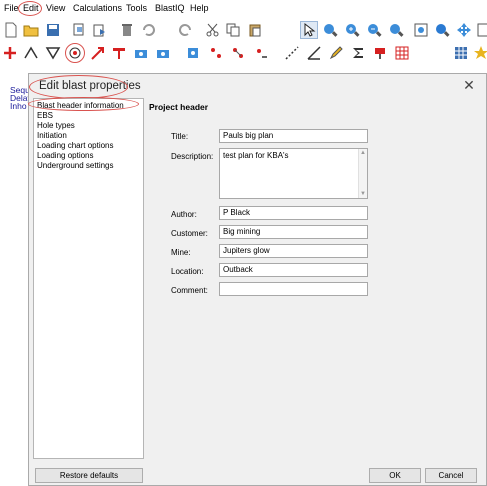 This screenshot has width=487, height=486. What do you see at coordinates (363, 194) in the screenshot?
I see `scroll-down-icon: ▼` at bounding box center [363, 194].